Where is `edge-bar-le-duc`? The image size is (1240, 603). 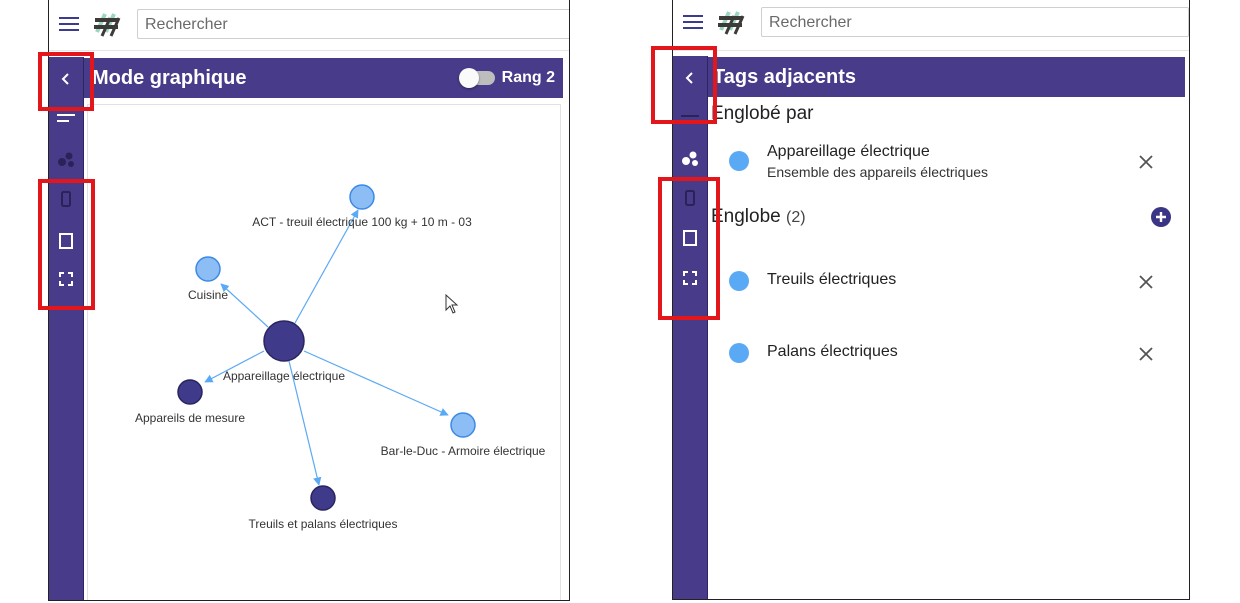
edge-bar-le-duc is located at coordinates (376, 383).